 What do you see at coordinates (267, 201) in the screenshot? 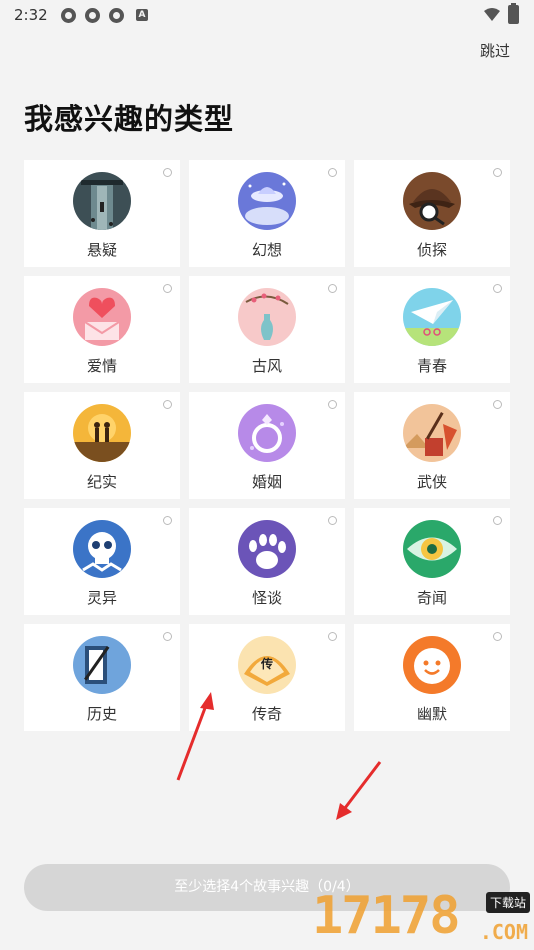
I see `ufo-icon` at bounding box center [267, 201].